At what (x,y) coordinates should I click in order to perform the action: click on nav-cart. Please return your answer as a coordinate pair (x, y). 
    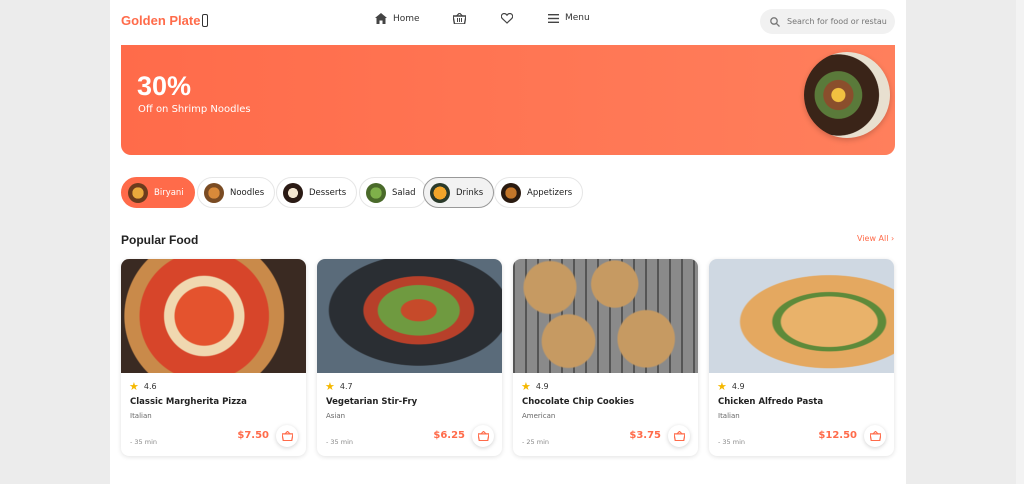
    Looking at the image, I should click on (459, 18).